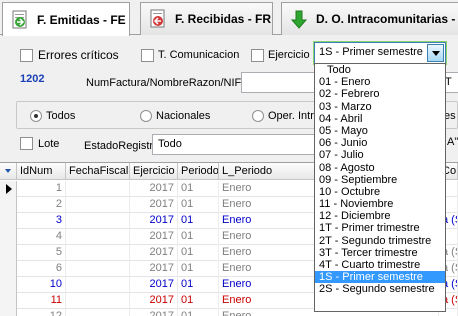  I want to click on periodo-combo: 1S - Primer semestre, so click(380, 53).